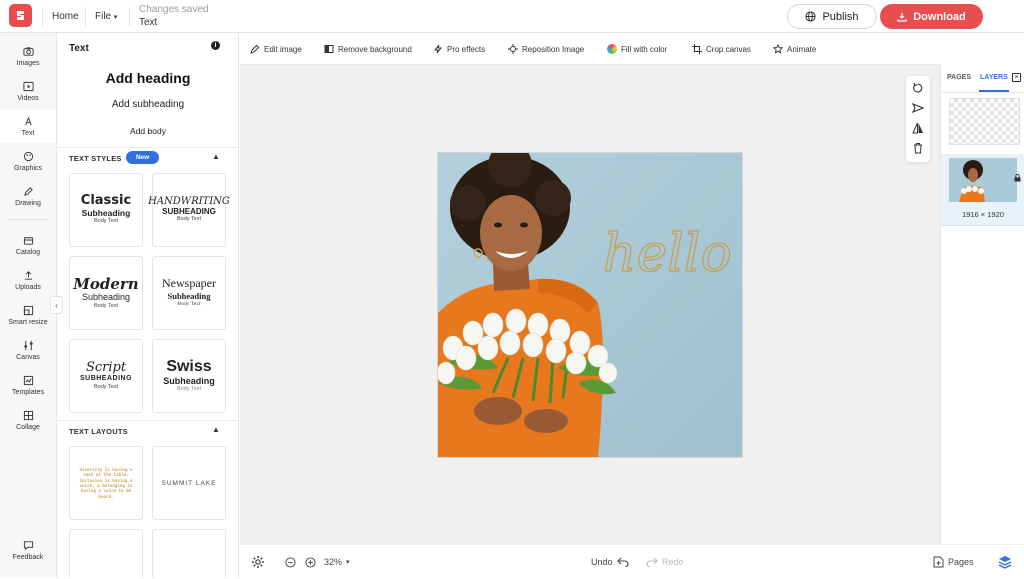  Describe the element at coordinates (28, 126) in the screenshot. I see `nav-item-text: Text` at that location.